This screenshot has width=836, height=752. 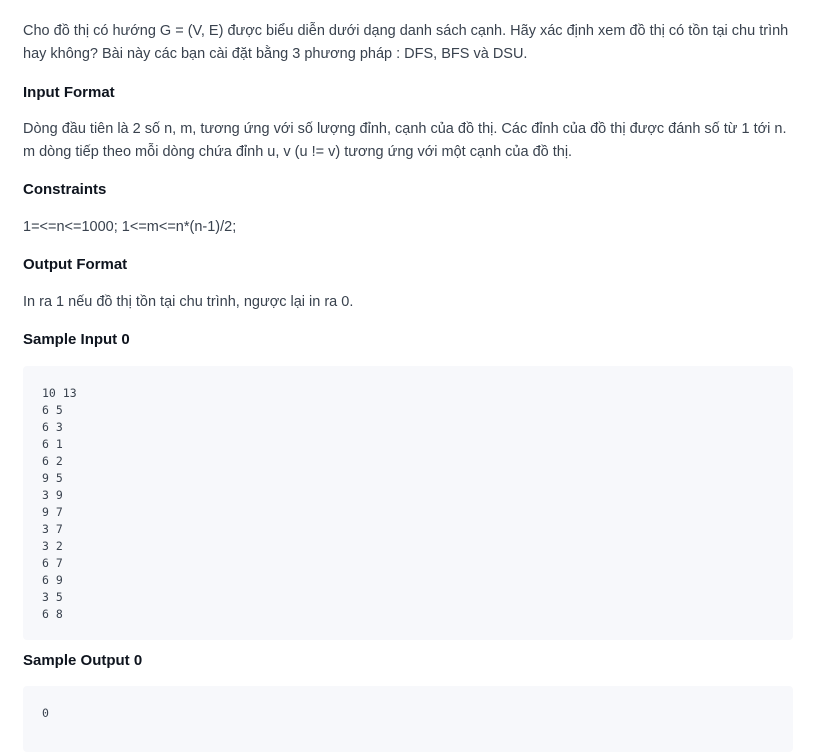 I want to click on code-line: 10 13, so click(x=59, y=393).